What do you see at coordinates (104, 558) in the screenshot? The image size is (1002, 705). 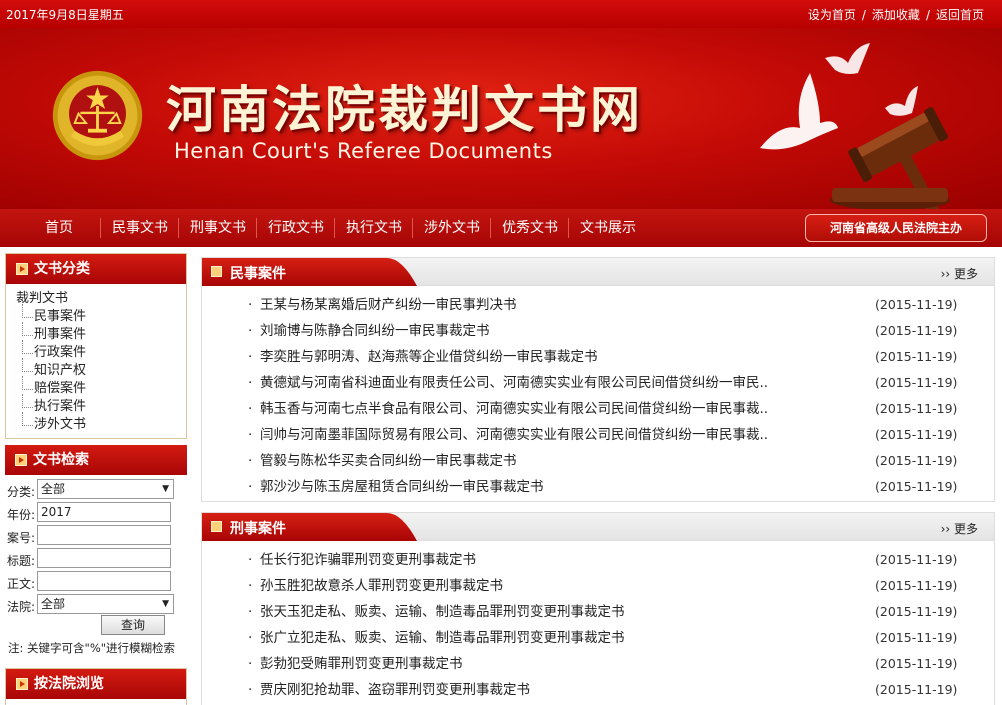 I see `title-input` at bounding box center [104, 558].